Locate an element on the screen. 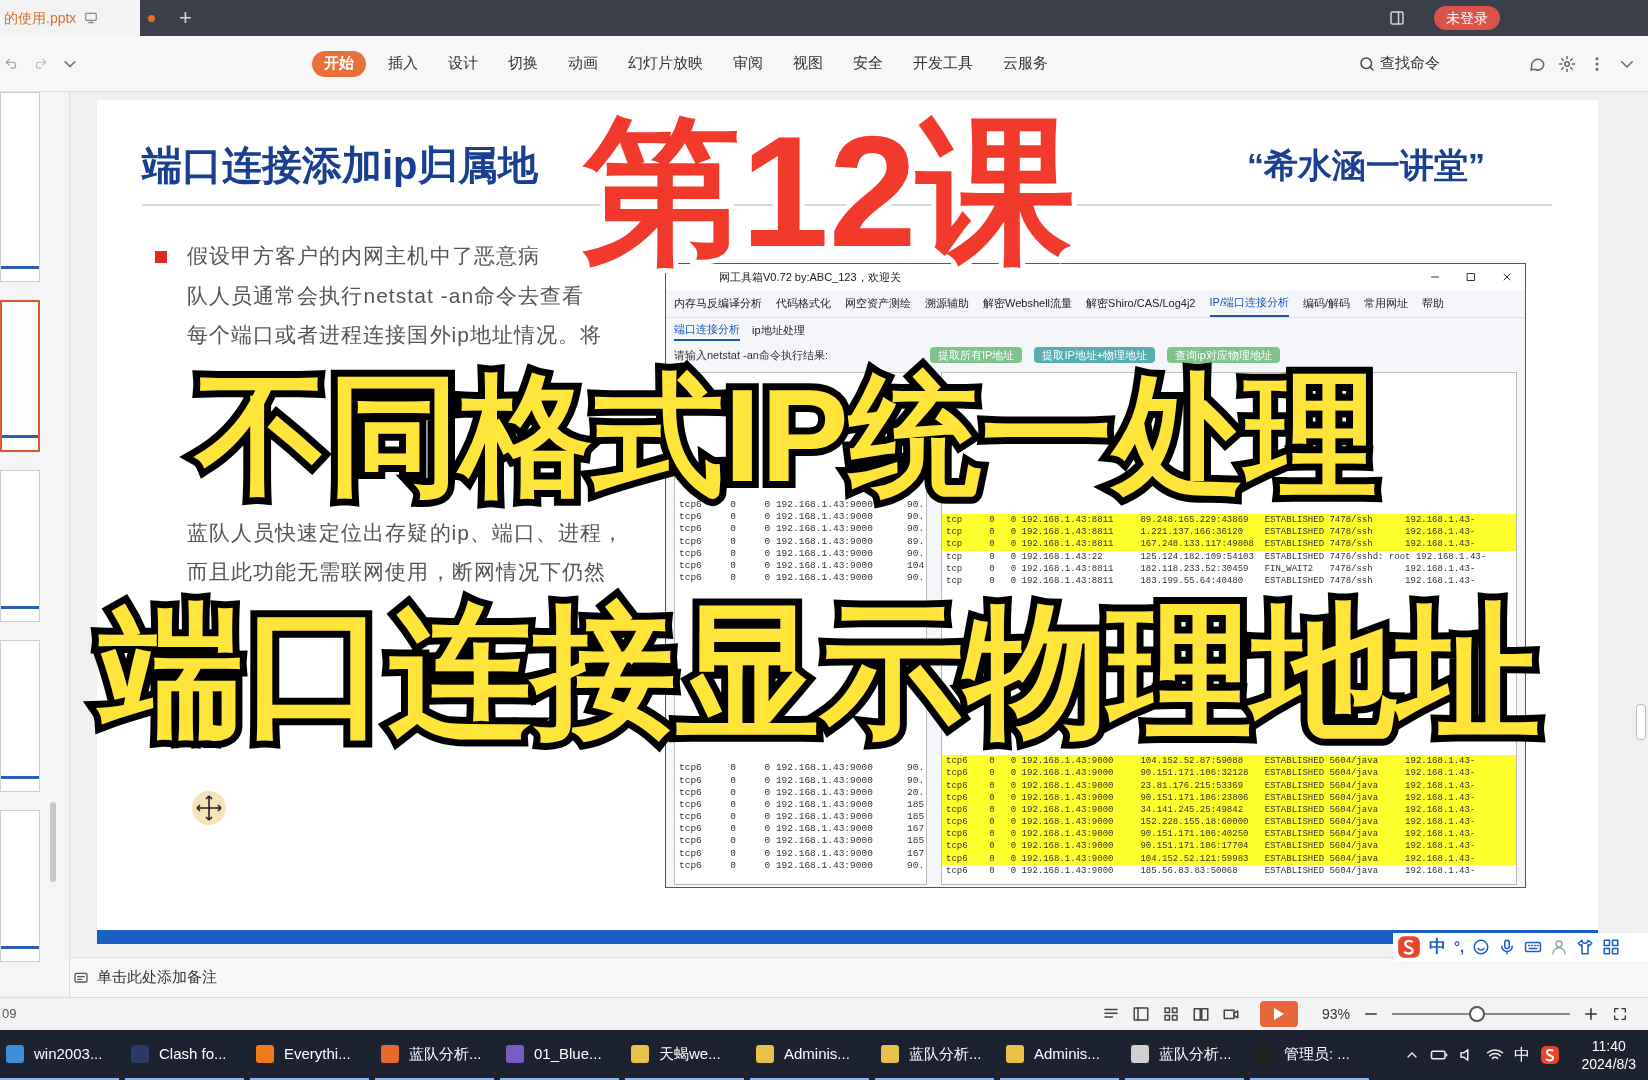 The image size is (1648, 1080). ribbon-tab: 设计 is located at coordinates (463, 63).